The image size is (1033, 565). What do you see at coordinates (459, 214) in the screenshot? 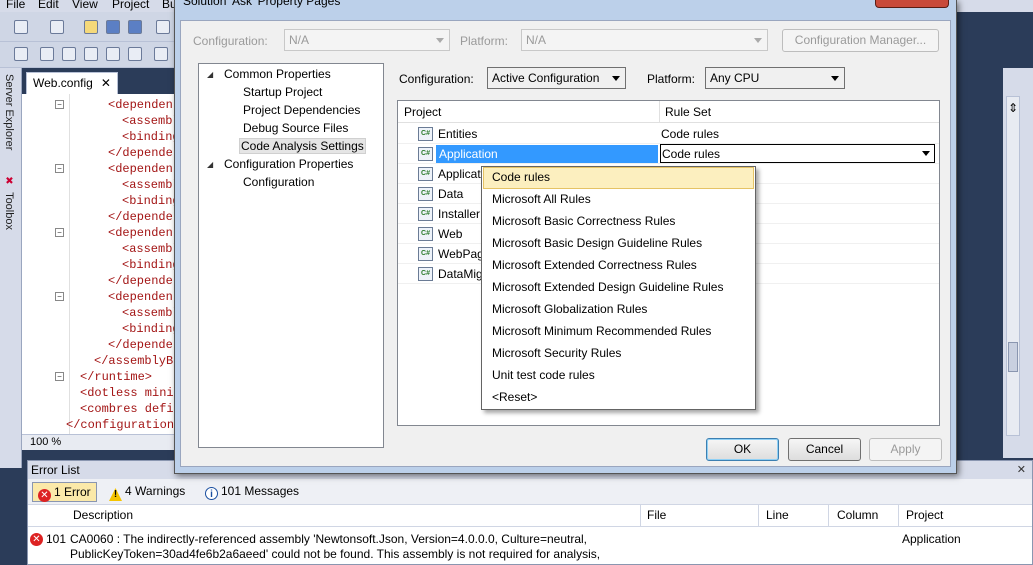
I see `project-name: Installer` at bounding box center [459, 214].